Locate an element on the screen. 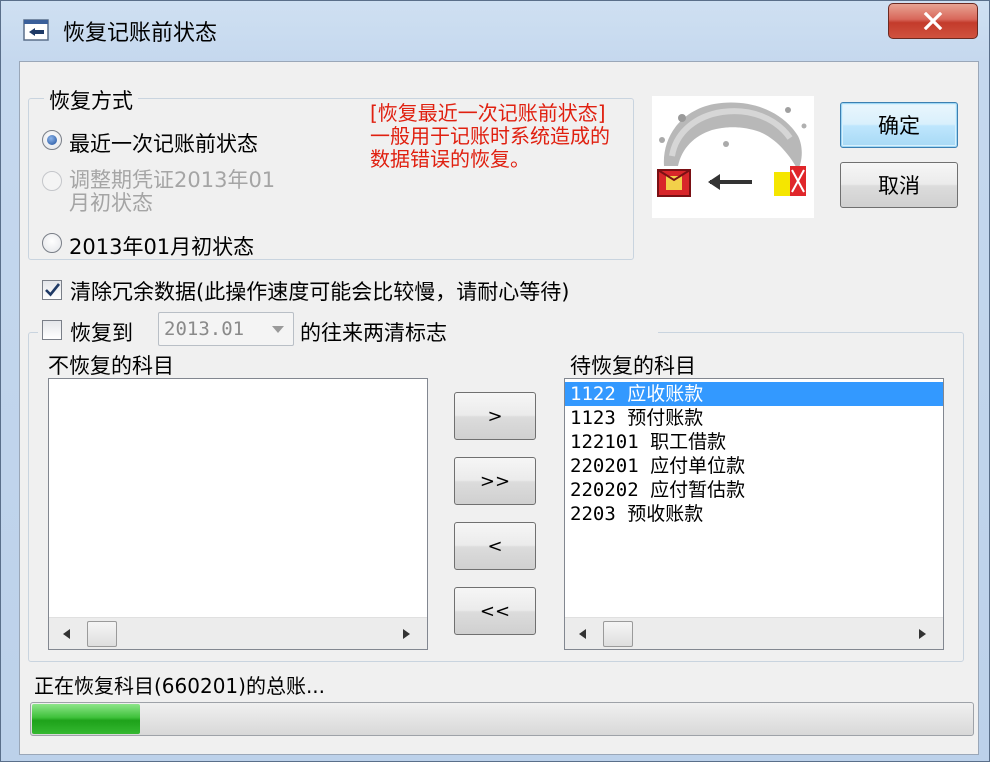 This screenshot has height=762, width=990. radio-adjust-period-label: 调整期凭证2013年01 月初状态 is located at coordinates (172, 191).